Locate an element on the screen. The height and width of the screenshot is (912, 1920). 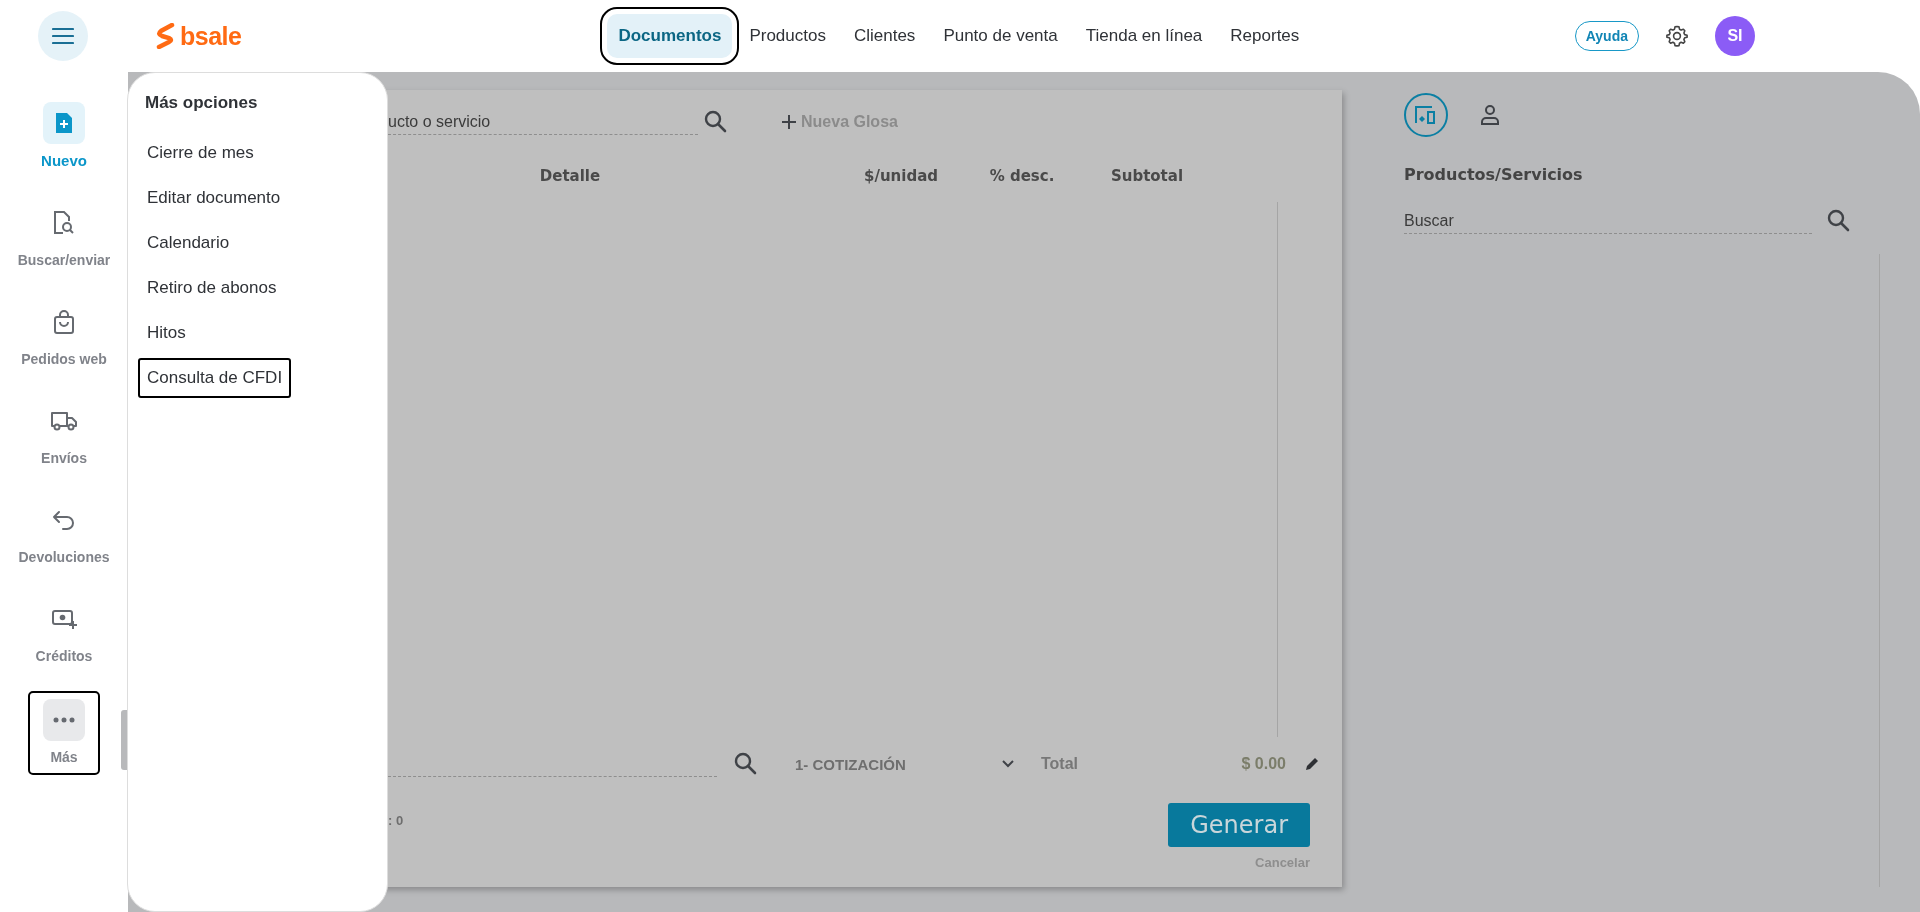
menu-item: Editar documento is located at coordinates (214, 198).